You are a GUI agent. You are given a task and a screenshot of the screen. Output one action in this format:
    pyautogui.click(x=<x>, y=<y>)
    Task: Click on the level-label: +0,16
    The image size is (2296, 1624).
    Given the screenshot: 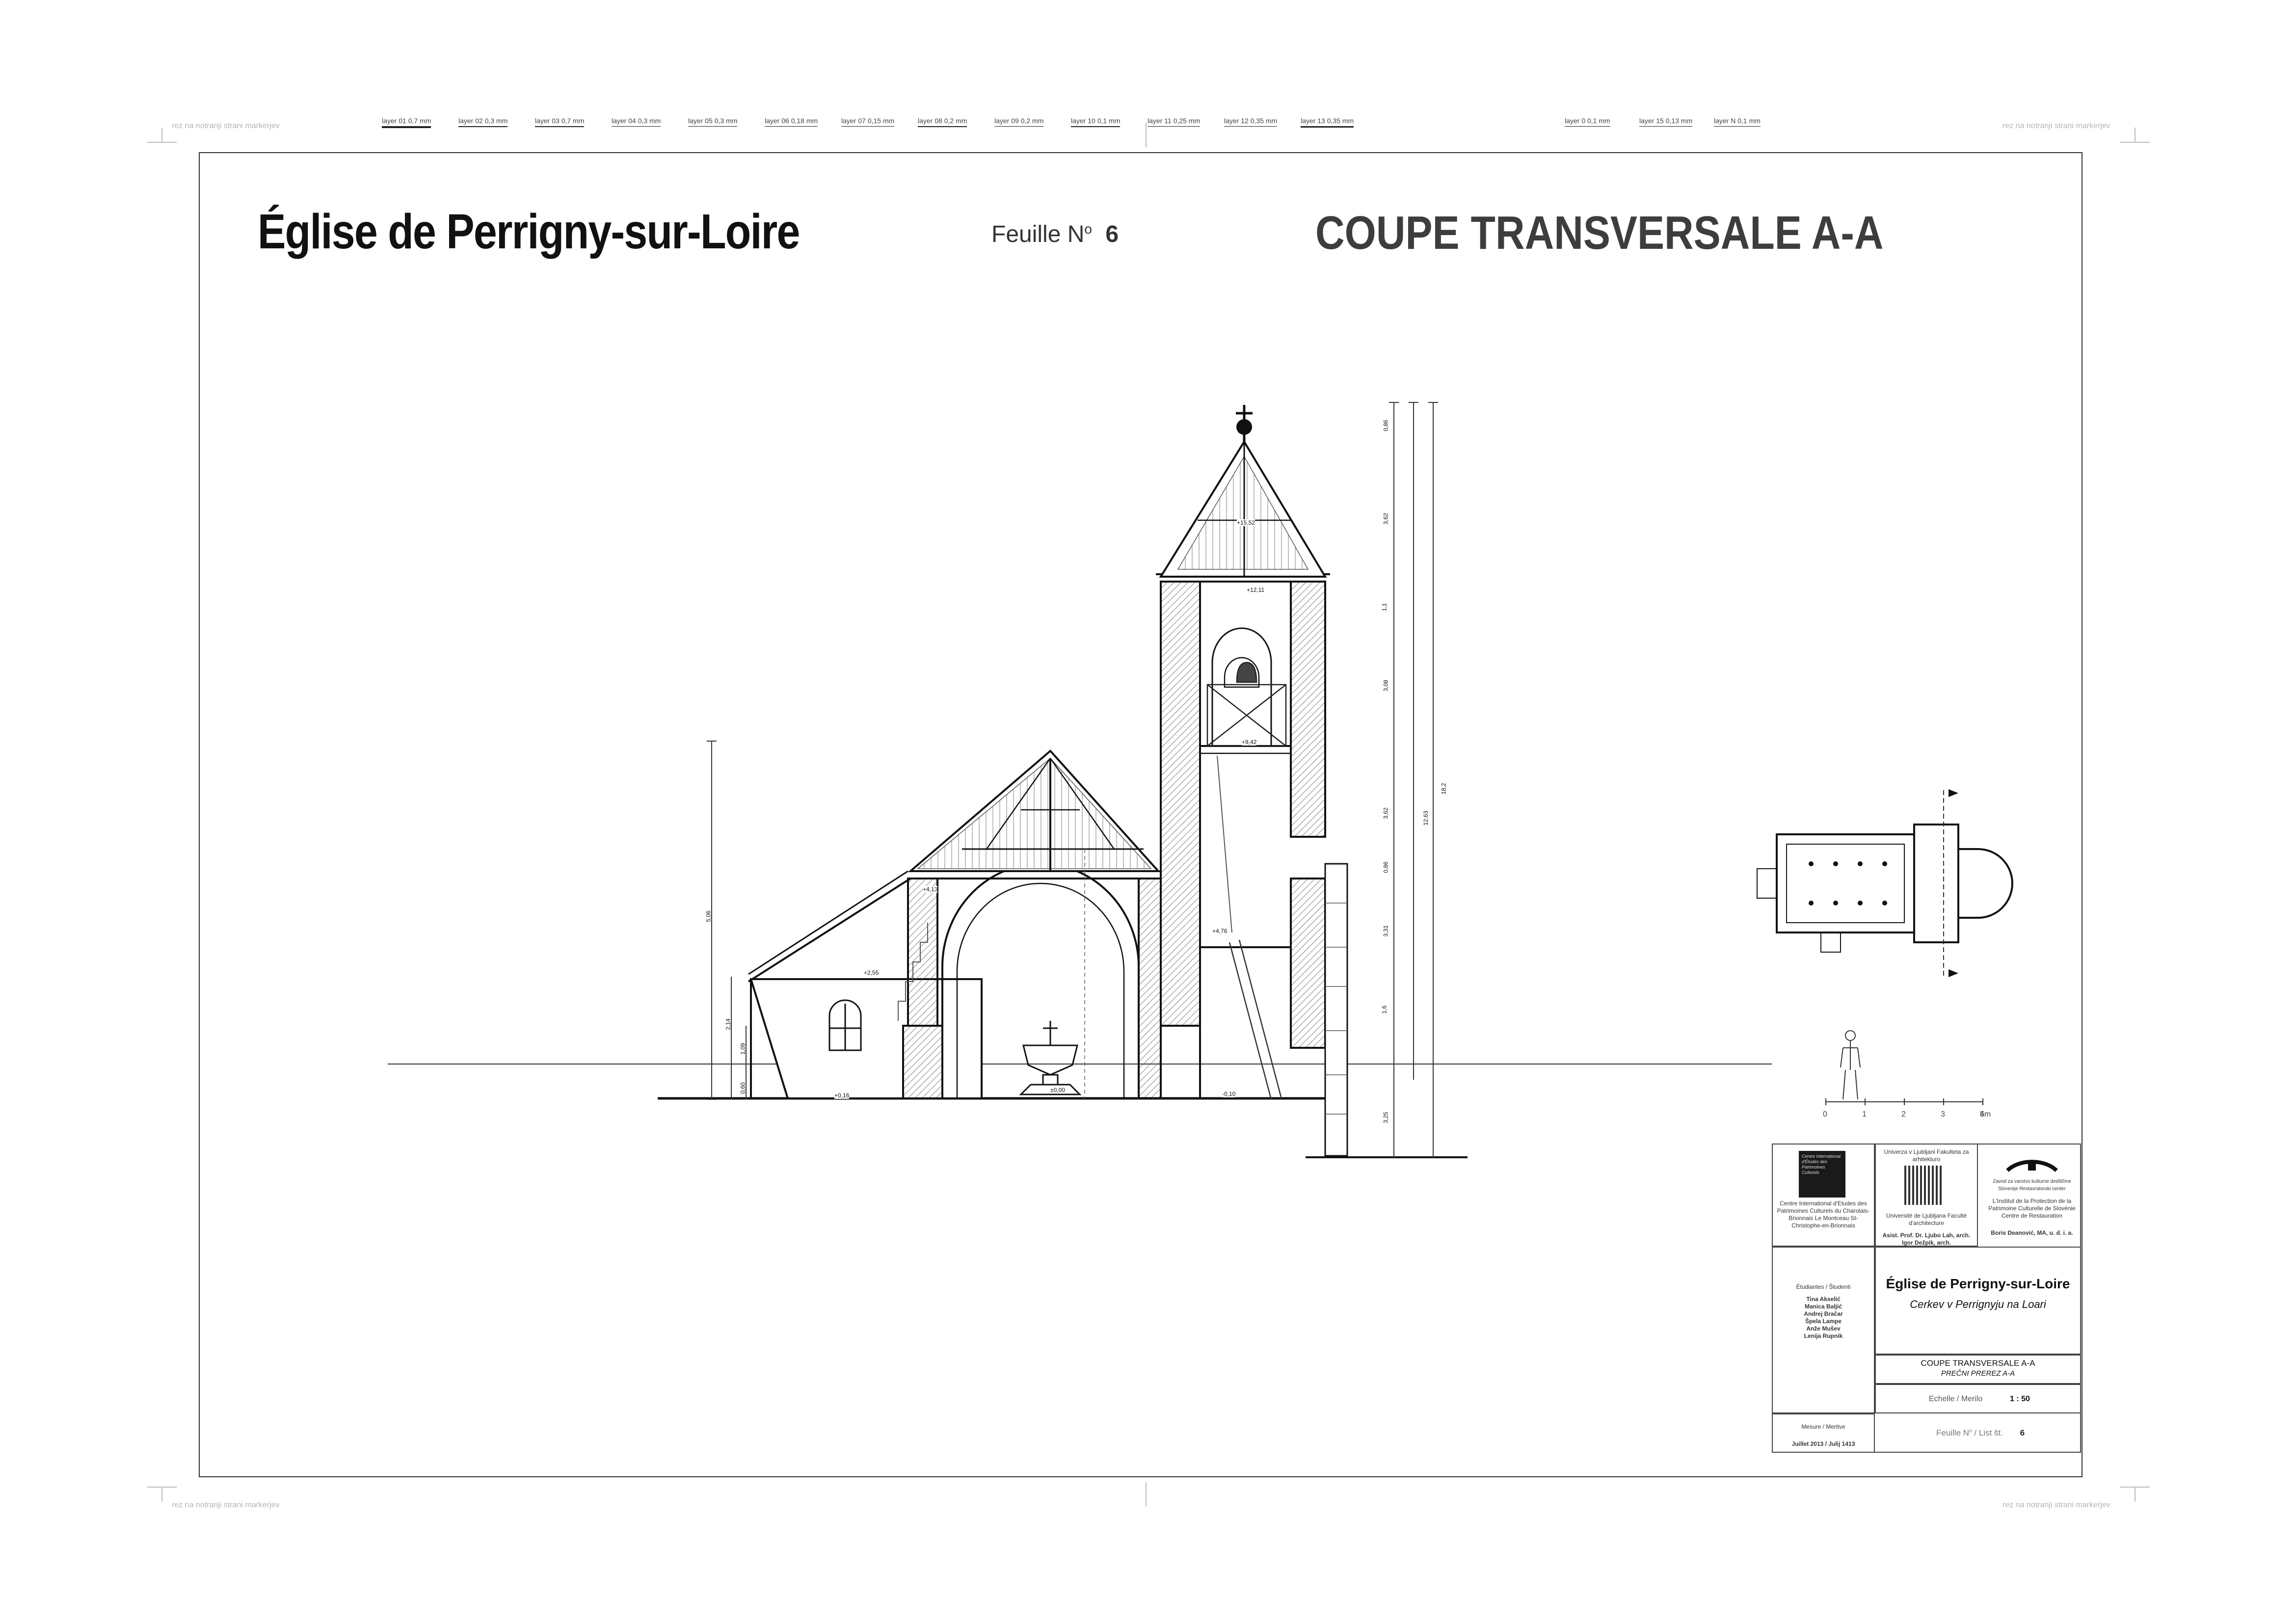 What is the action you would take?
    pyautogui.click(x=842, y=1095)
    